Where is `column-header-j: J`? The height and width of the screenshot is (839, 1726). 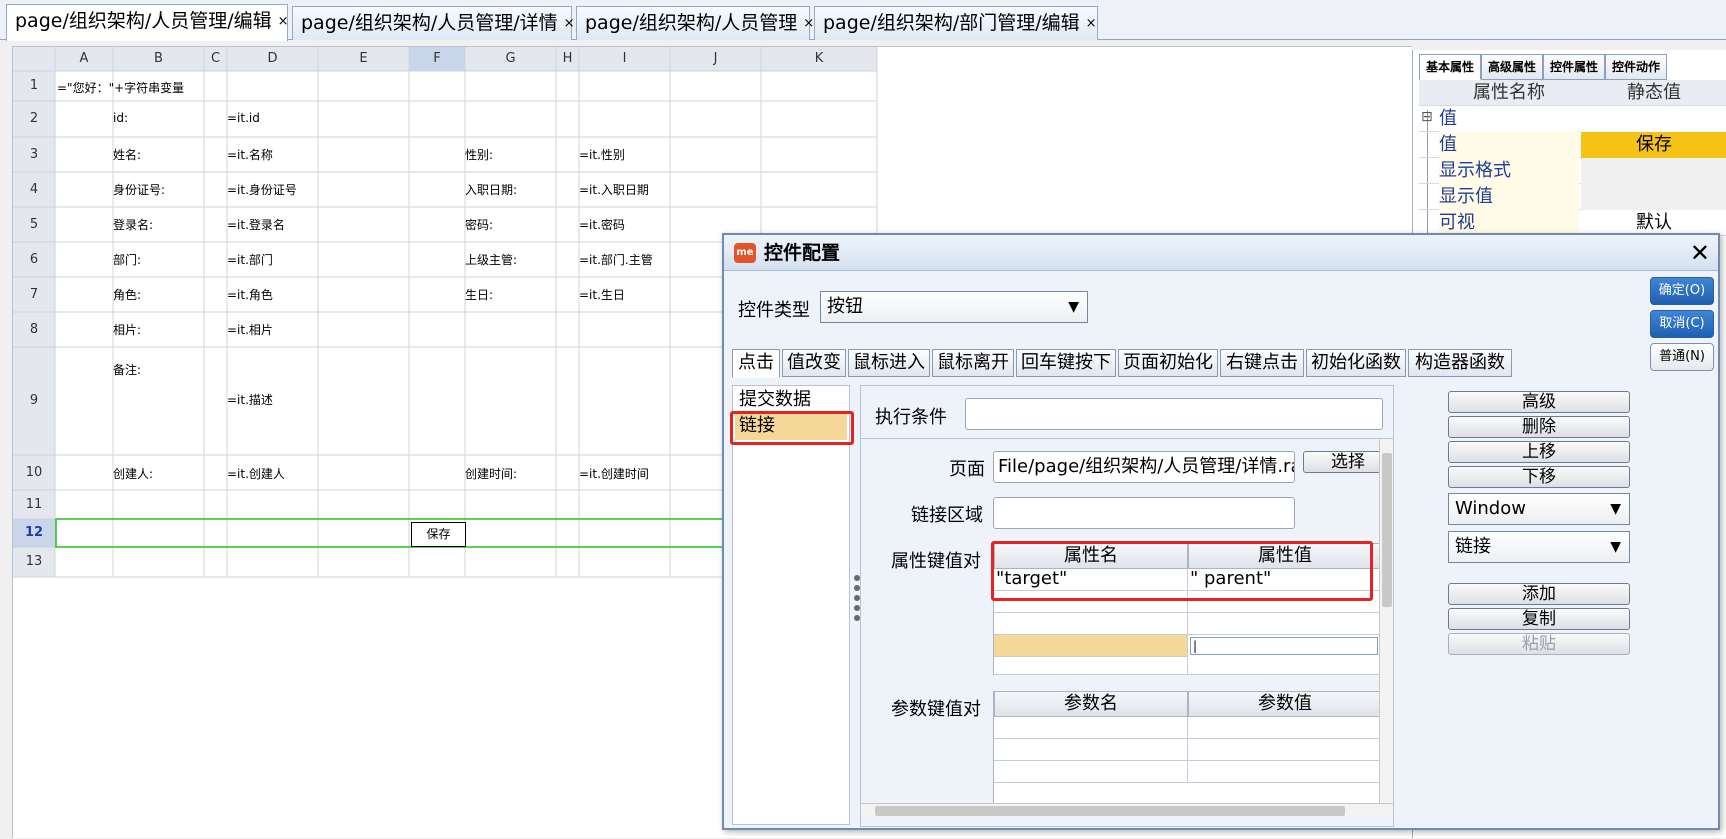
column-header-j: J is located at coordinates (715, 59).